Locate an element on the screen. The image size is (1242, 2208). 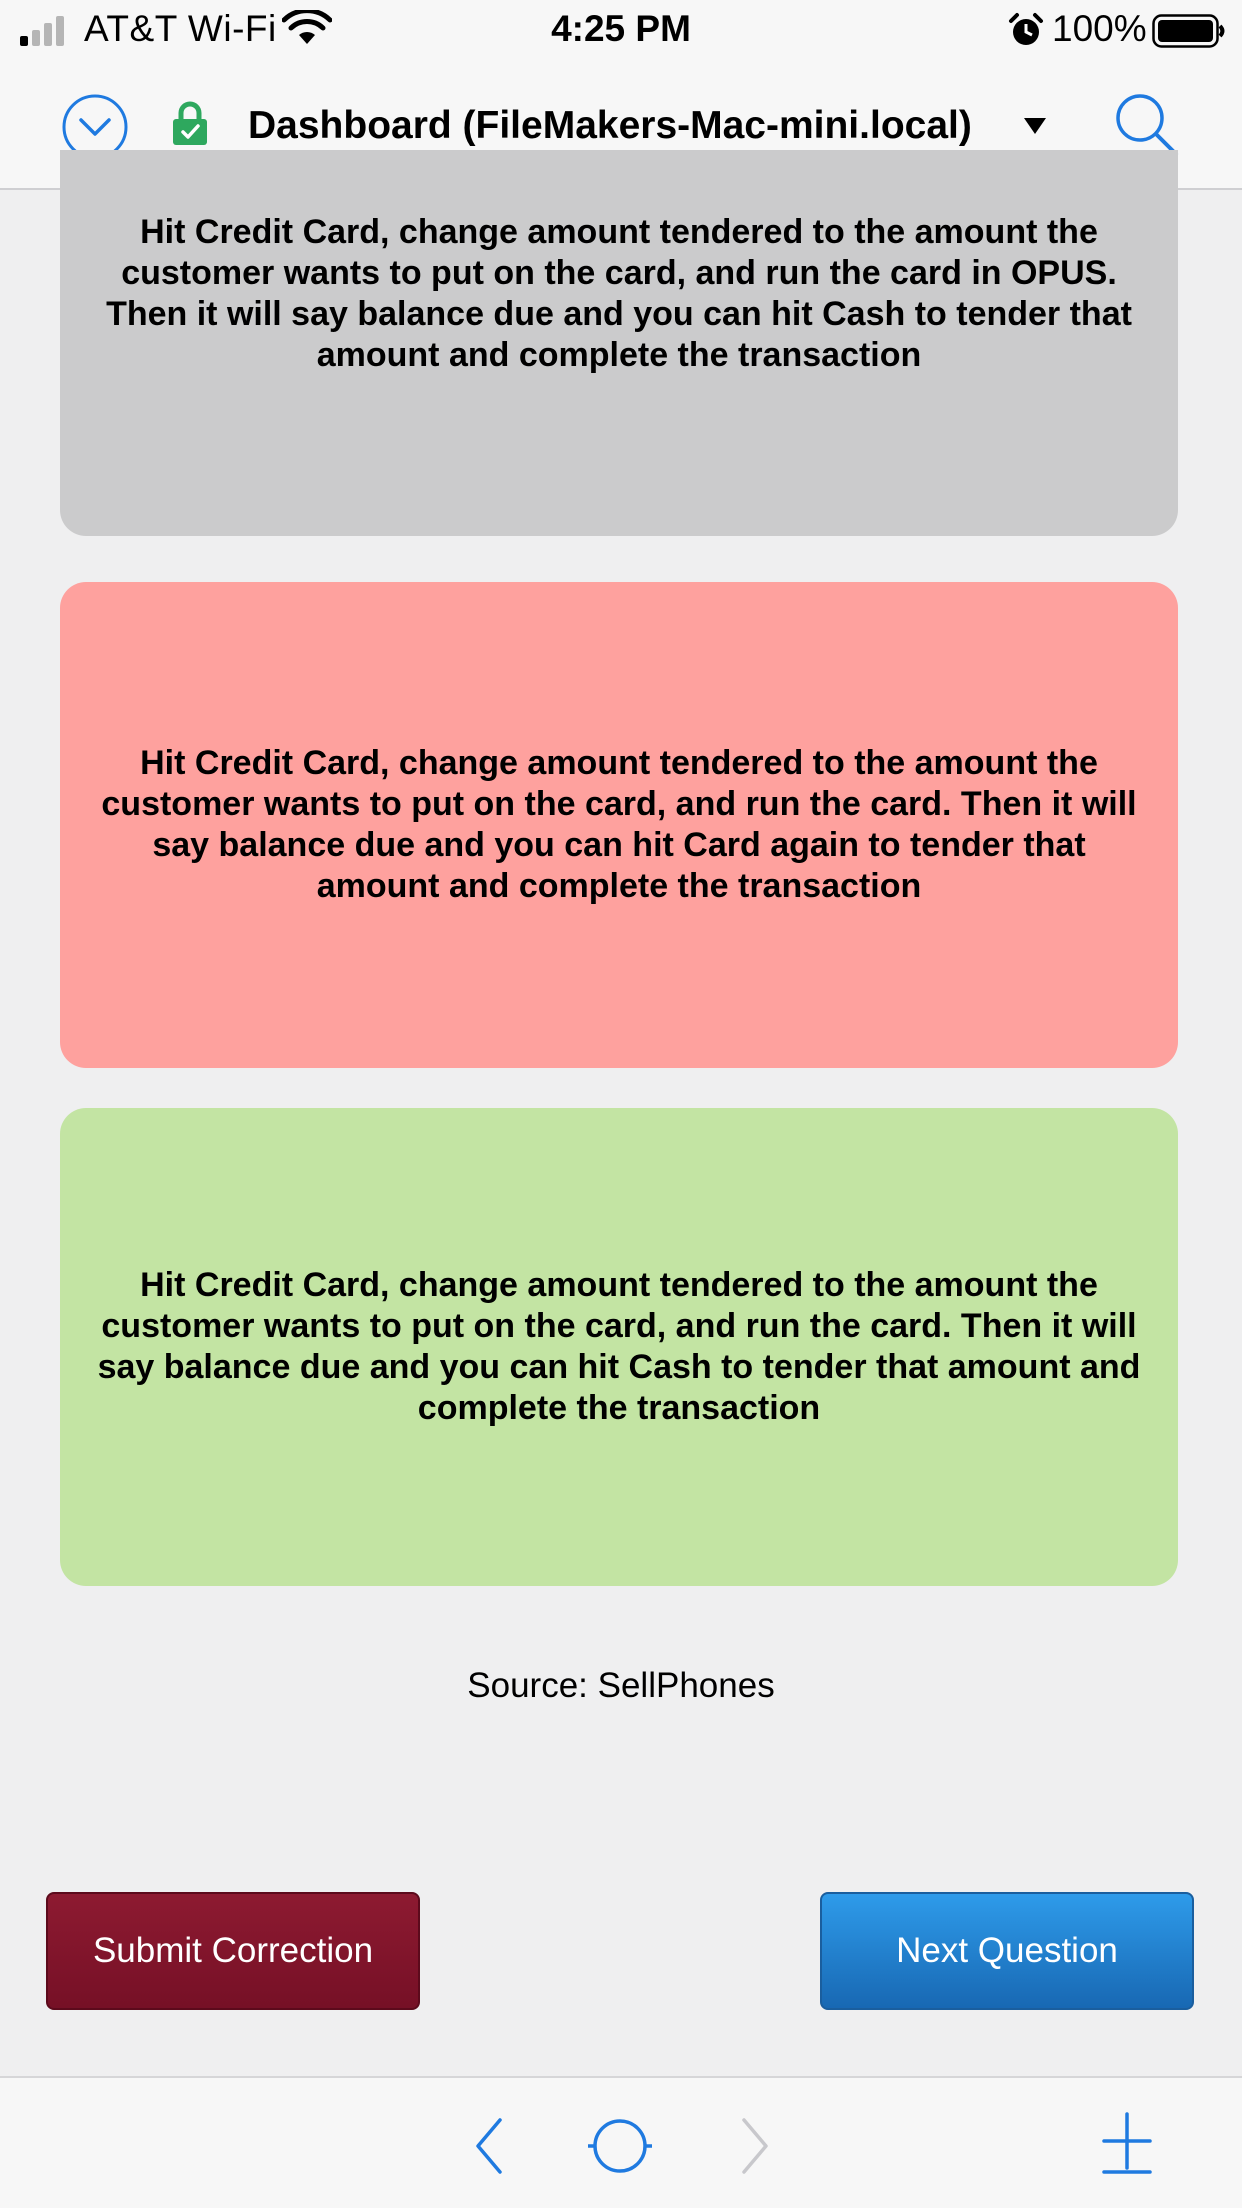
add-icon is located at coordinates (1127, 2143).